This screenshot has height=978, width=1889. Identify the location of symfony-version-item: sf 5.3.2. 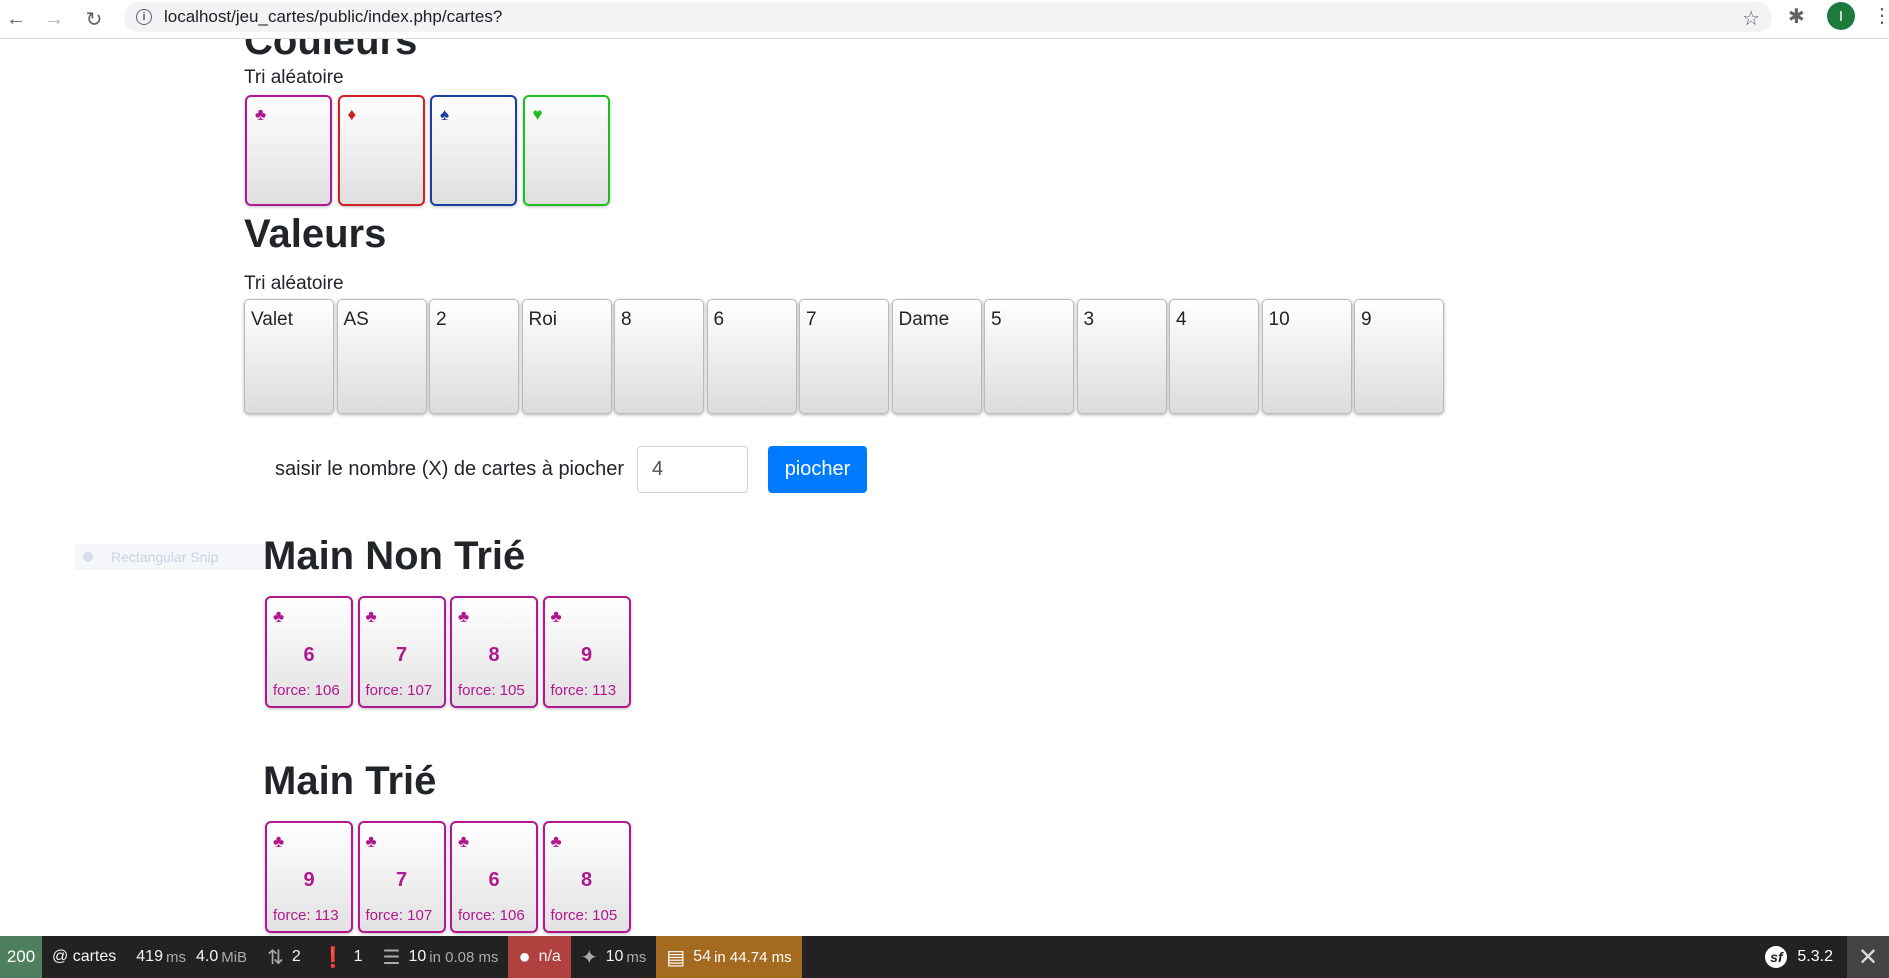
(1799, 957).